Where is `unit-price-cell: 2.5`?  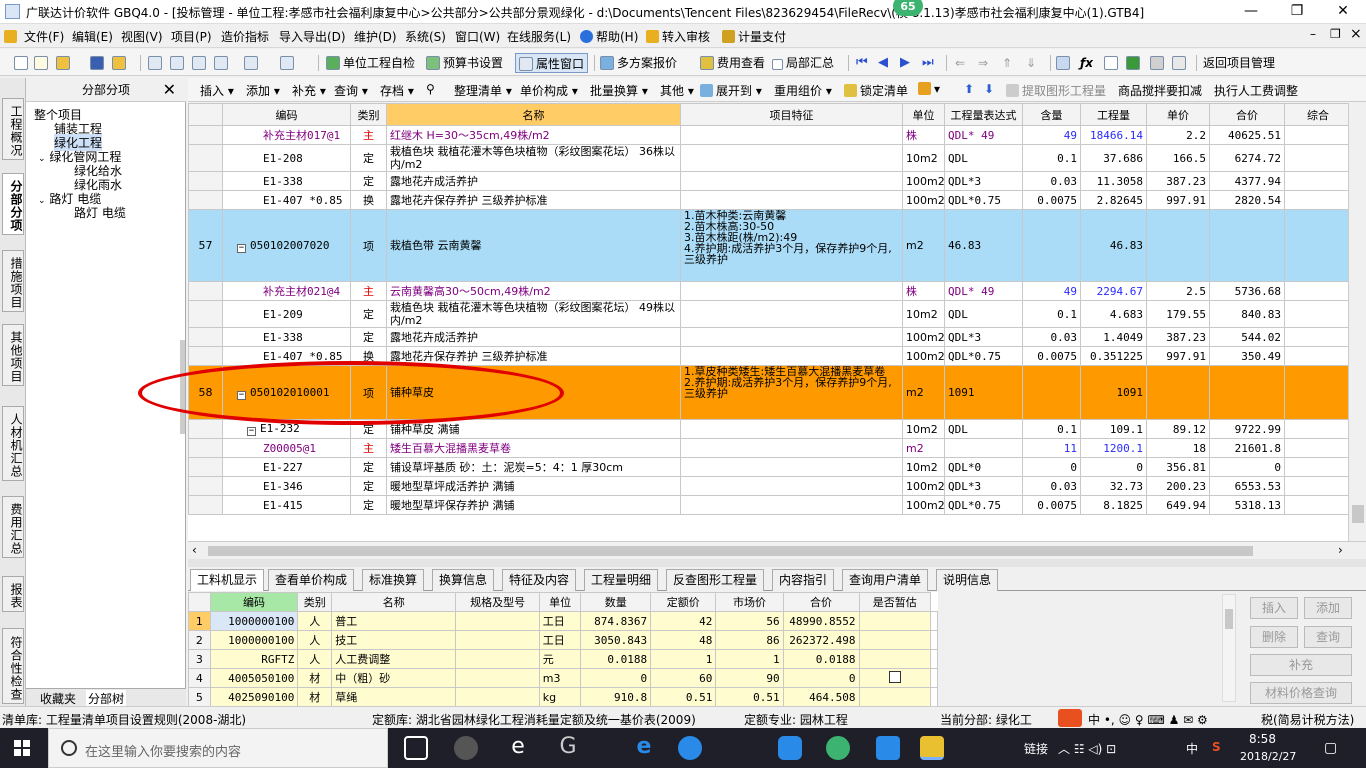
unit-price-cell: 2.5 is located at coordinates (1178, 291).